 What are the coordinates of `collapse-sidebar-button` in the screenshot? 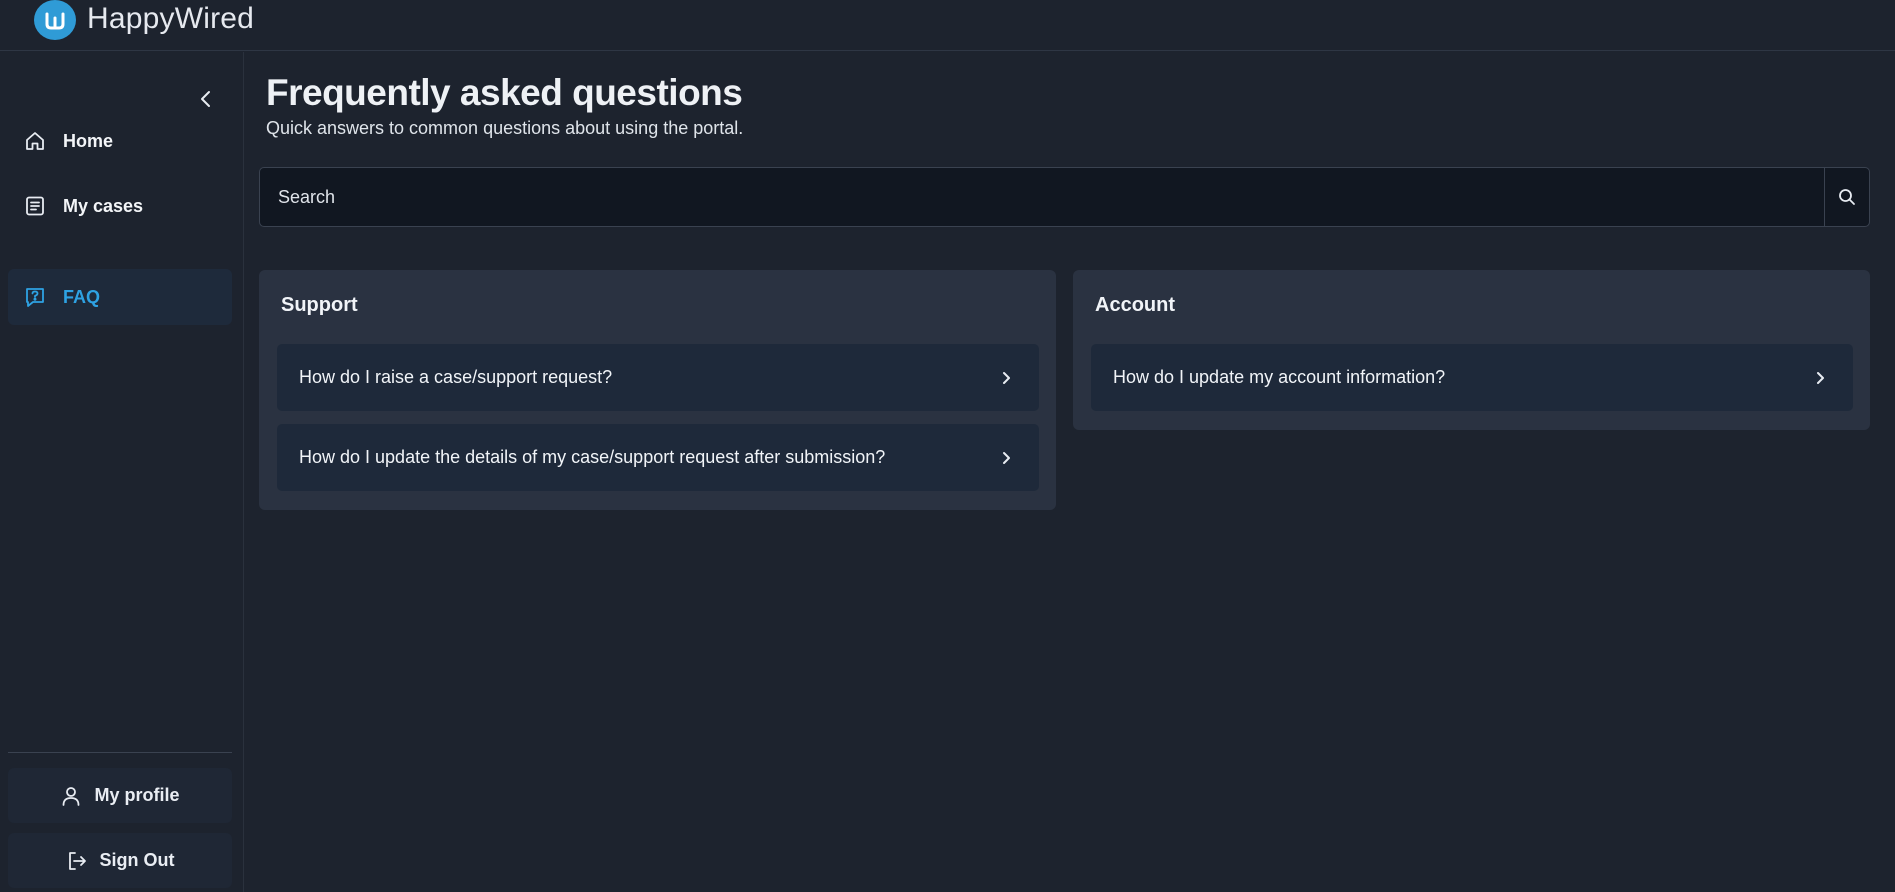 It's located at (206, 99).